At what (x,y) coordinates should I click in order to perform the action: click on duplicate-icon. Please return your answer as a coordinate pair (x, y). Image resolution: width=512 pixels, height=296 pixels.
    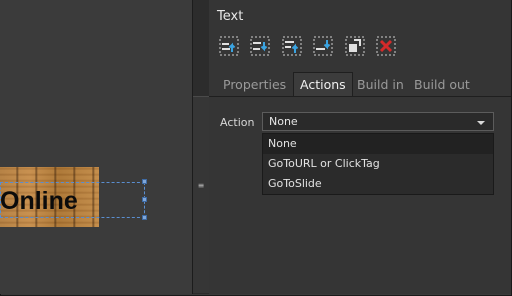
    Looking at the image, I should click on (355, 46).